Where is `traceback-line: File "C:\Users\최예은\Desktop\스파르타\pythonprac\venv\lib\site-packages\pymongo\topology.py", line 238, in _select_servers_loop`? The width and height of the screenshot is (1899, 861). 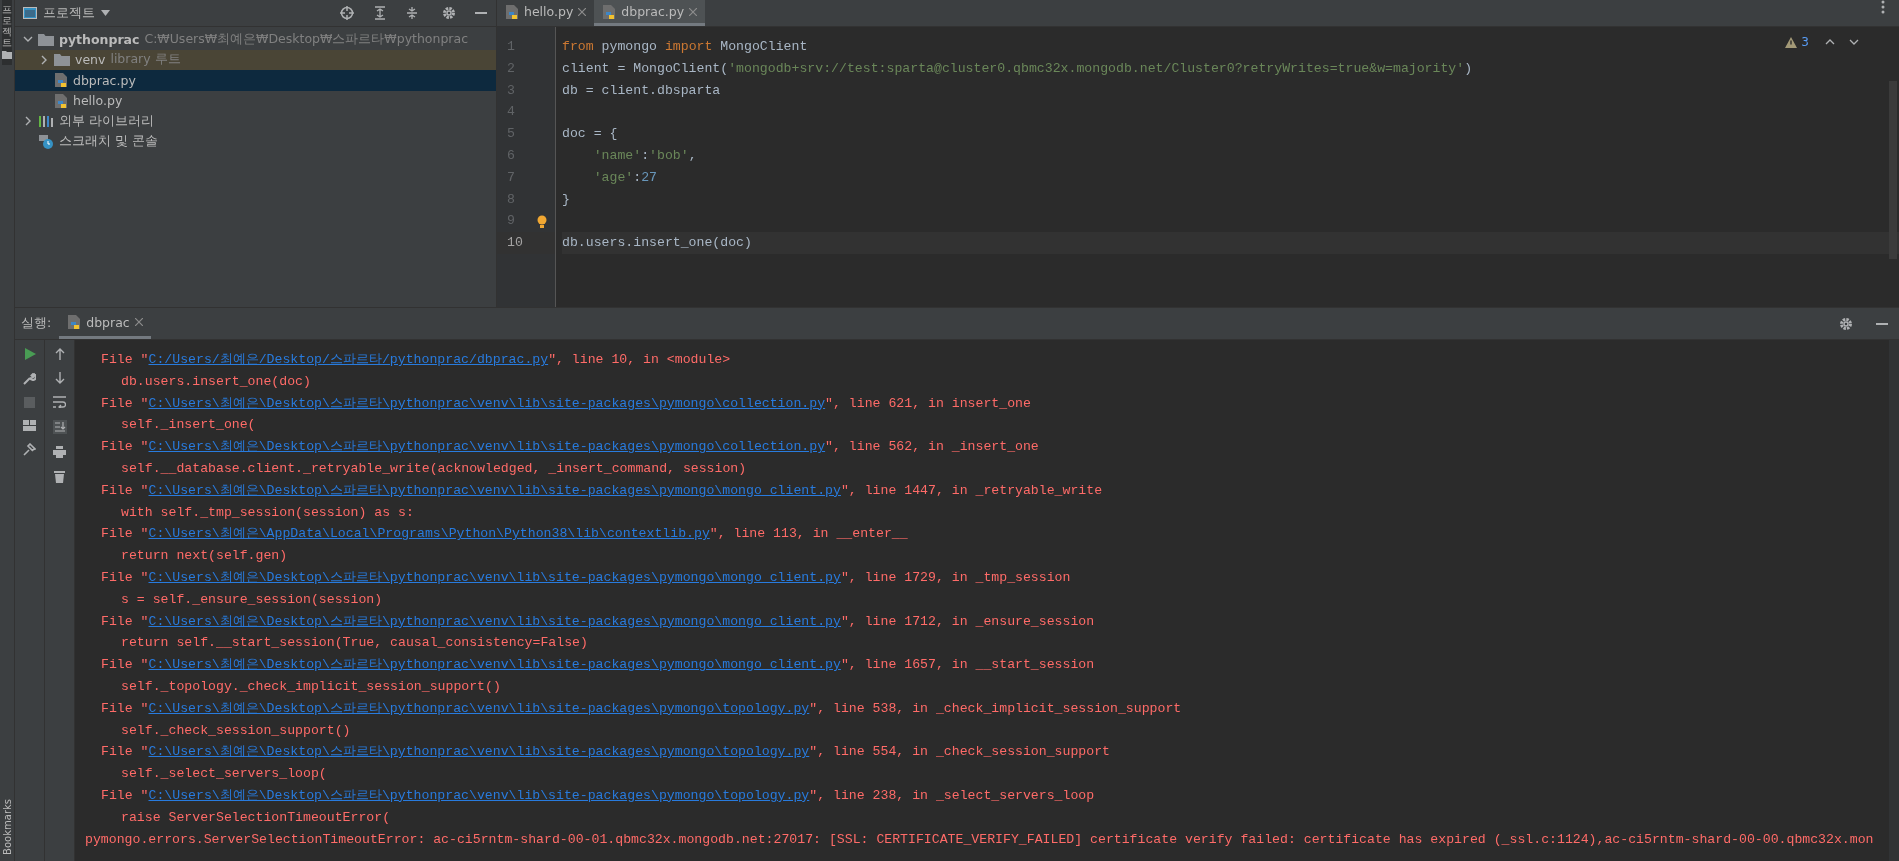 traceback-line: File "C:\Users\최예은\Desktop\스파르타\pythonprac\venv\lib\site-packages\pymongo\topology.py", line 238, in _select_servers_loop is located at coordinates (598, 795).